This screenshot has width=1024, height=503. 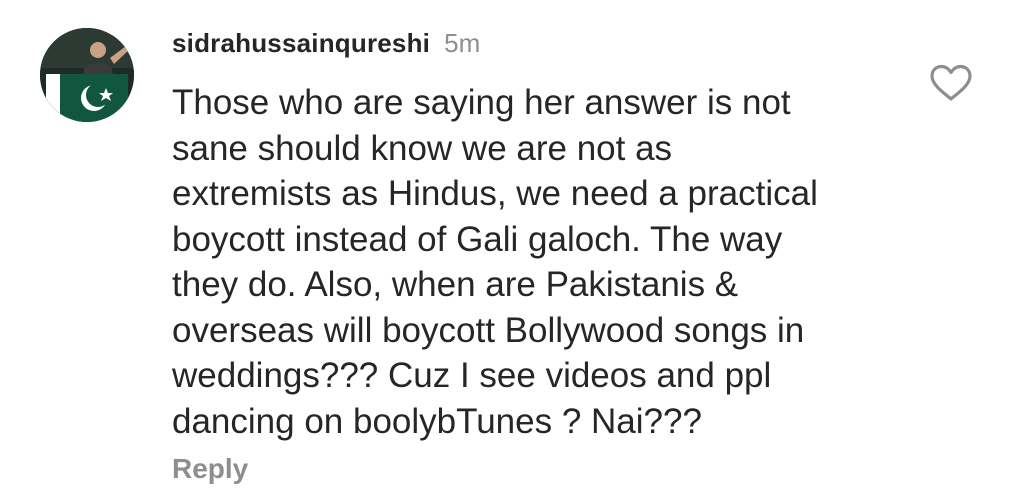 I want to click on comment-text-line: sane should know we are not as, so click(x=422, y=148).